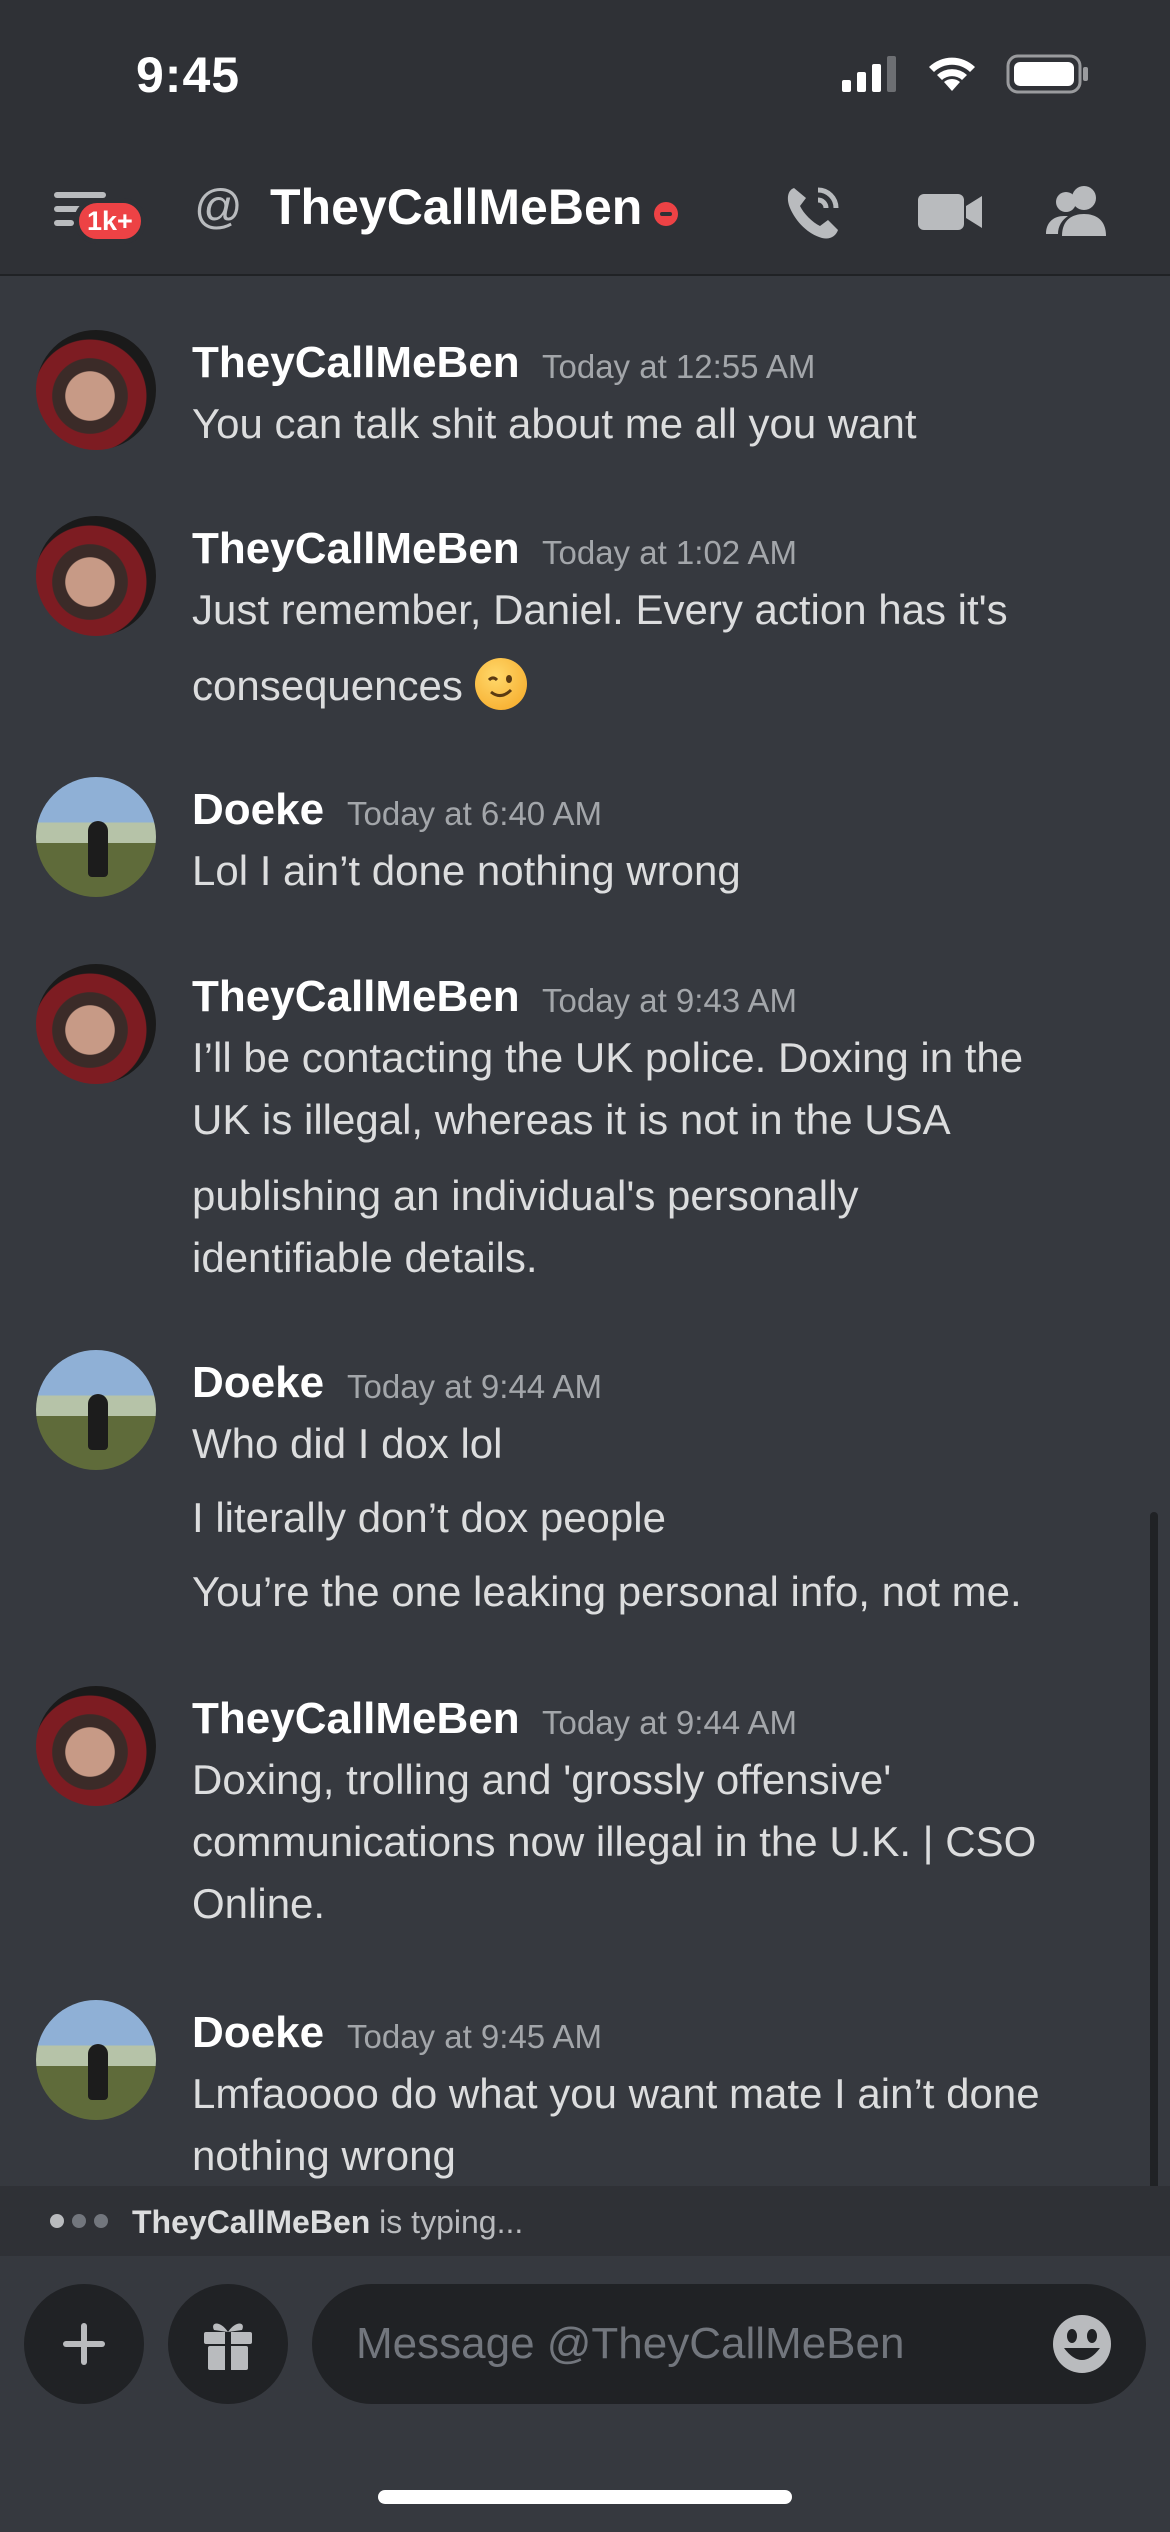 The width and height of the screenshot is (1170, 2532). What do you see at coordinates (79, 2221) in the screenshot?
I see `typing-dots-icon` at bounding box center [79, 2221].